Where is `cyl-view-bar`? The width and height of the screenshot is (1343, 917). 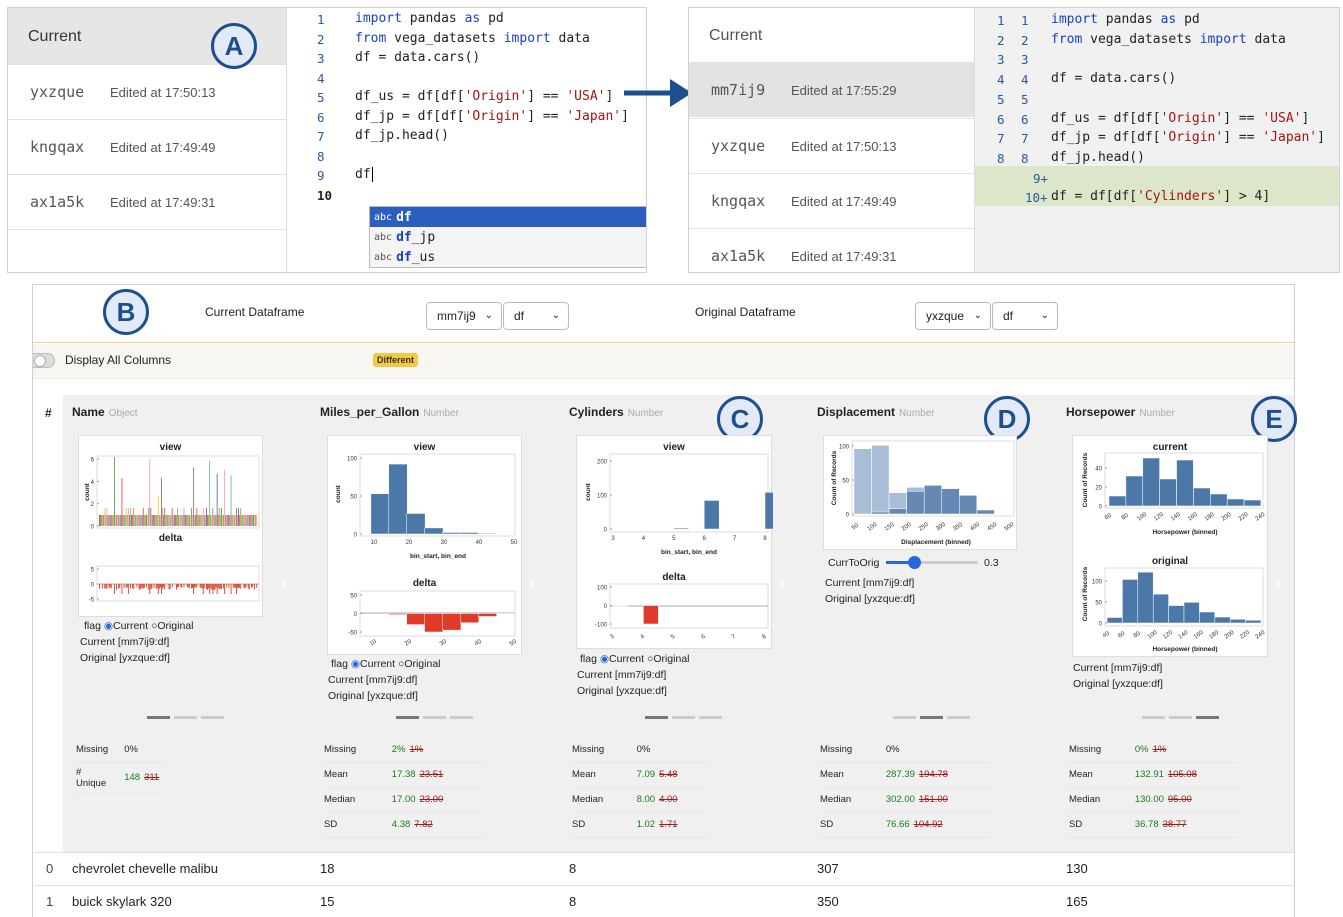 cyl-view-bar is located at coordinates (768, 511).